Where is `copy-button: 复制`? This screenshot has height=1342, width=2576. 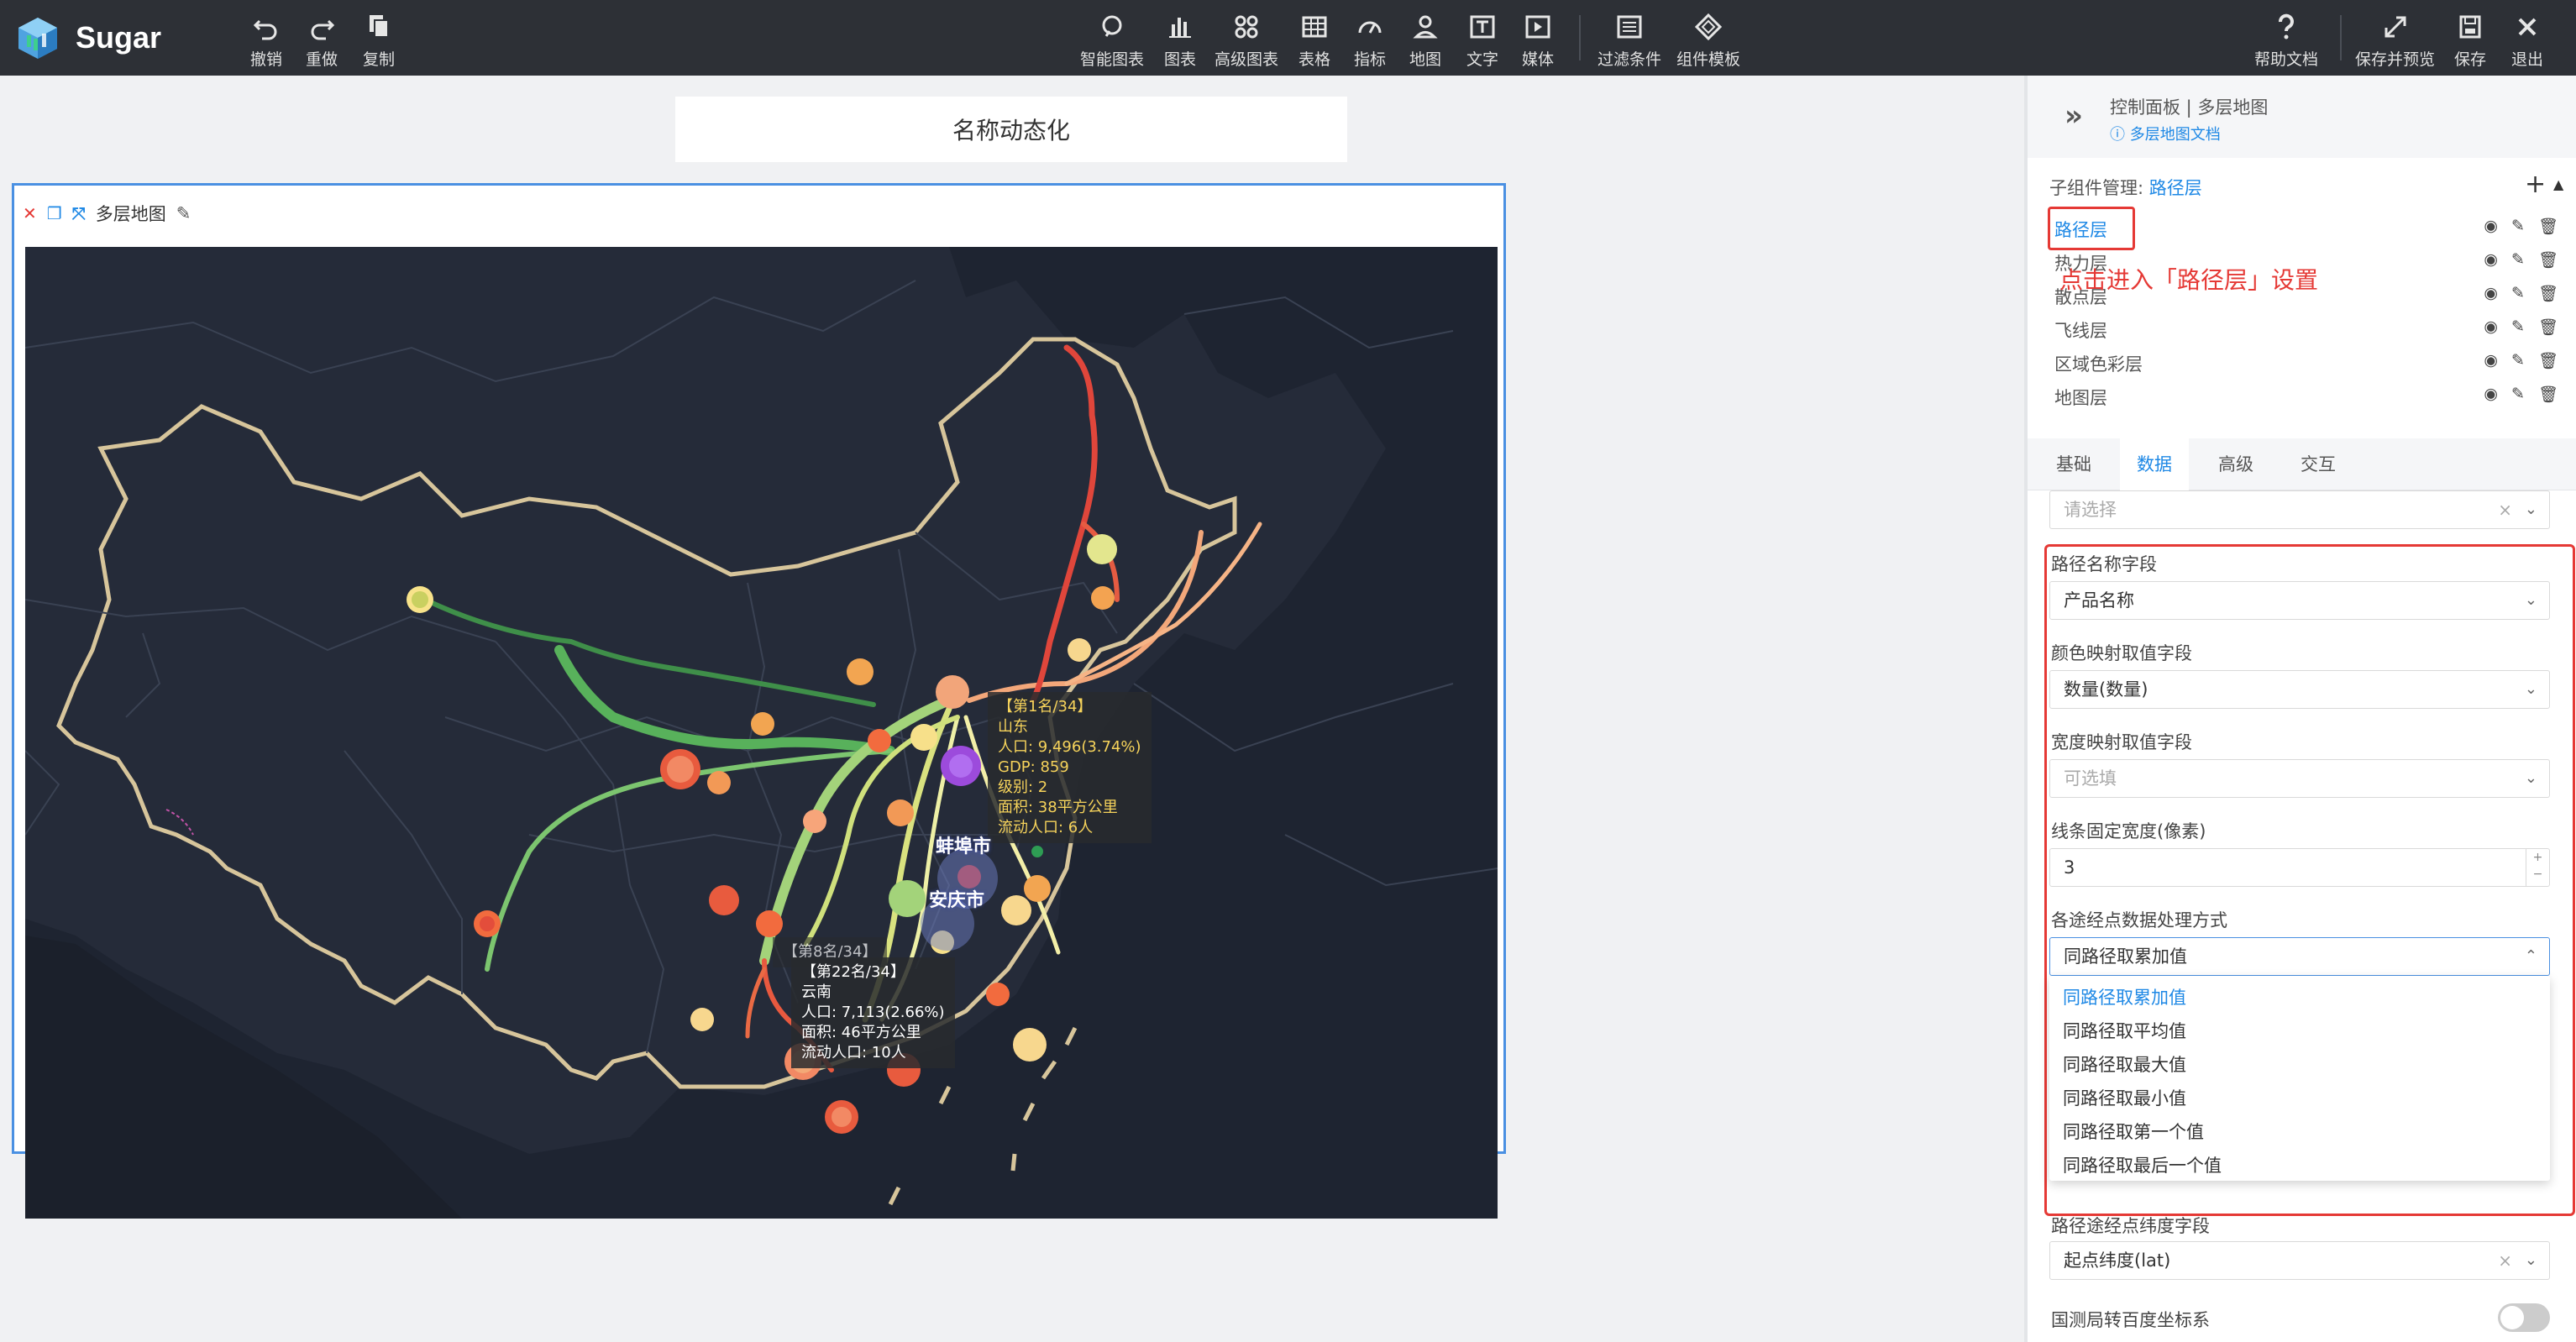
copy-button: 复制 is located at coordinates (379, 41).